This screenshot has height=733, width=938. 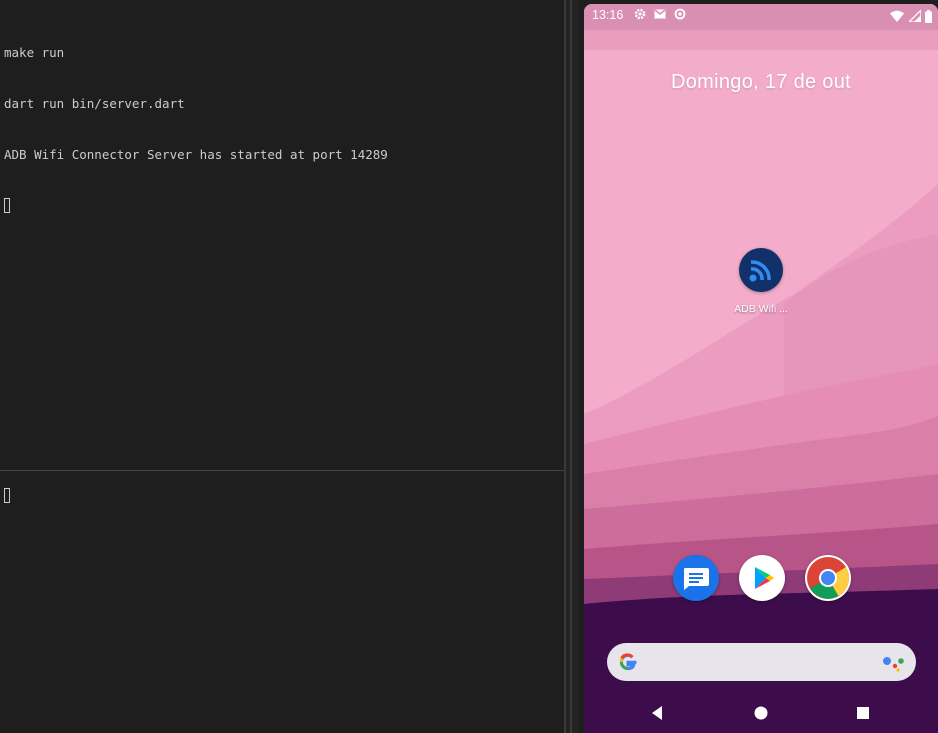 I want to click on play-store-app-icon, so click(x=762, y=578).